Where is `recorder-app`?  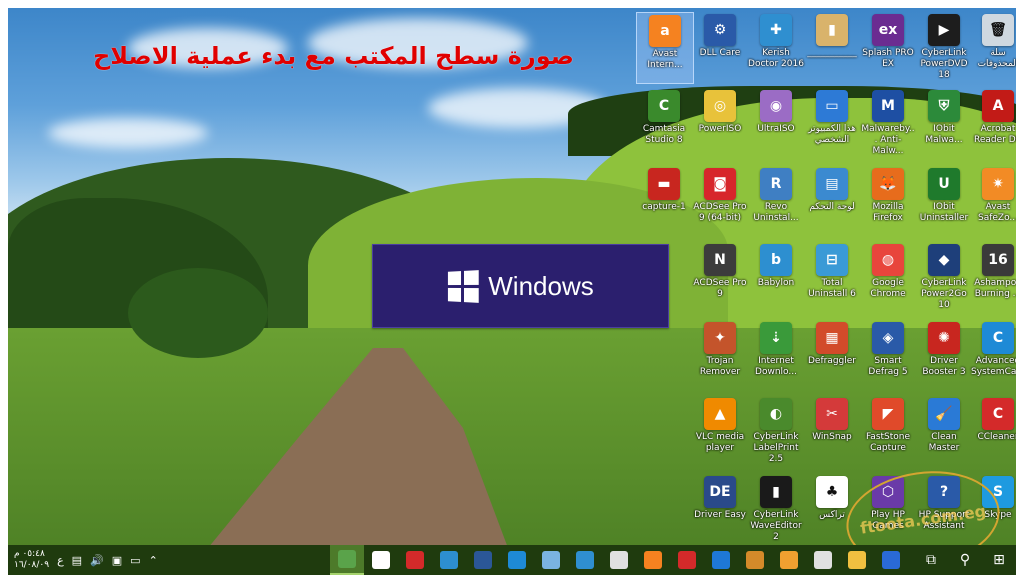 recorder-app is located at coordinates (415, 560).